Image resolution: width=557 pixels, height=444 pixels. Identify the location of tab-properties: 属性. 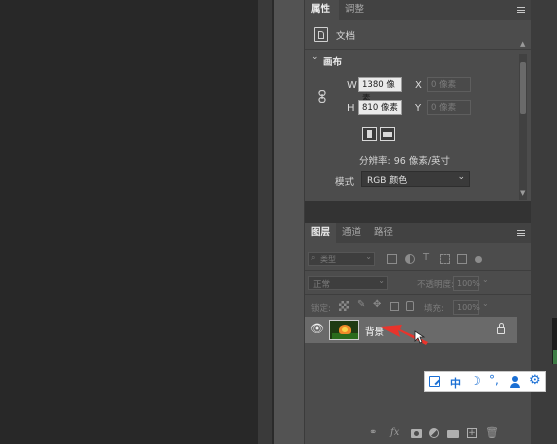
(322, 10).